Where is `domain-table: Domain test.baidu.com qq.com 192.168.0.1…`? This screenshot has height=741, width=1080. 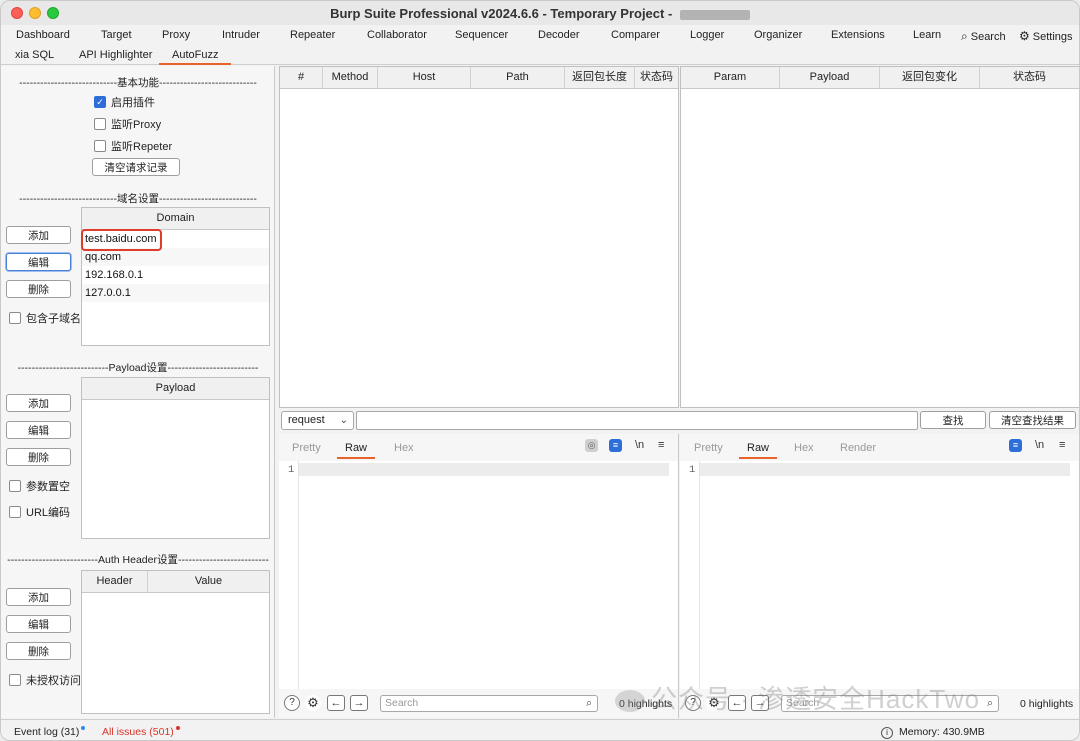
domain-table: Domain test.baidu.com qq.com 192.168.0.1… is located at coordinates (175, 276).